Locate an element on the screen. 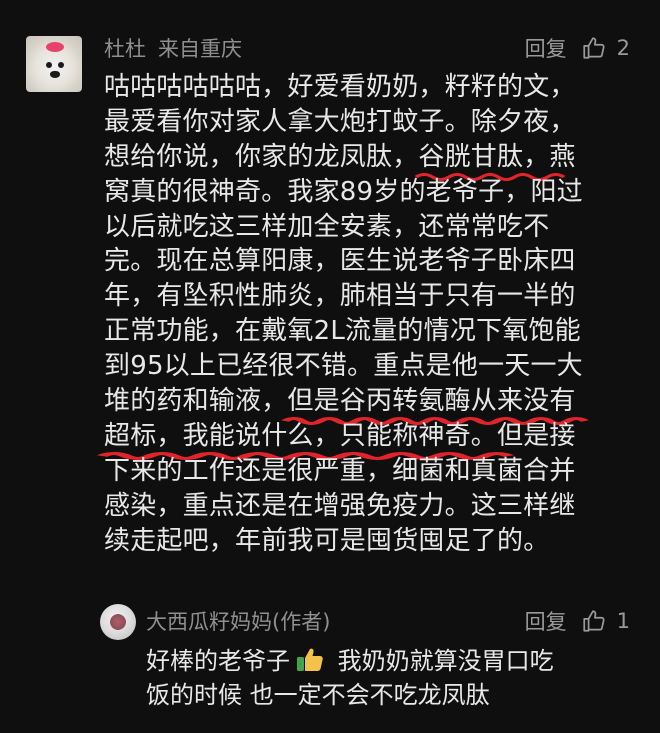 The height and width of the screenshot is (733, 660). text-fragment: 我奶奶就算没胃口吃 is located at coordinates (442, 661).